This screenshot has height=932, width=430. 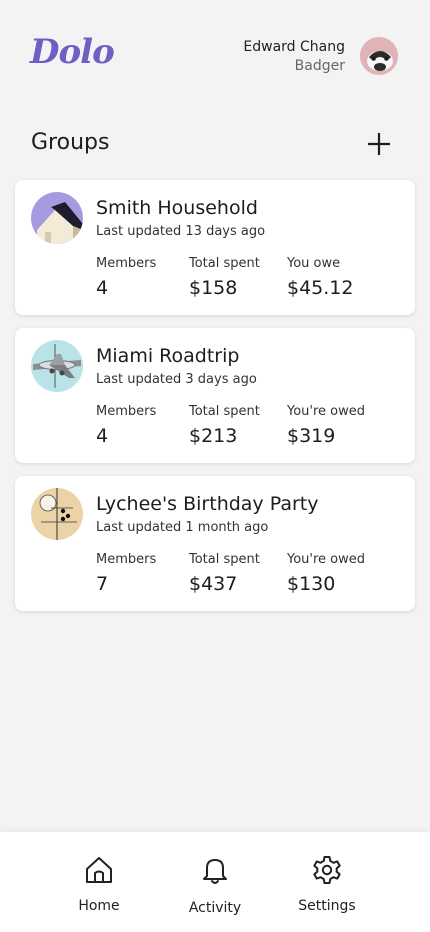 I want to click on group-updated: Last updated 13 days ago, so click(x=181, y=231).